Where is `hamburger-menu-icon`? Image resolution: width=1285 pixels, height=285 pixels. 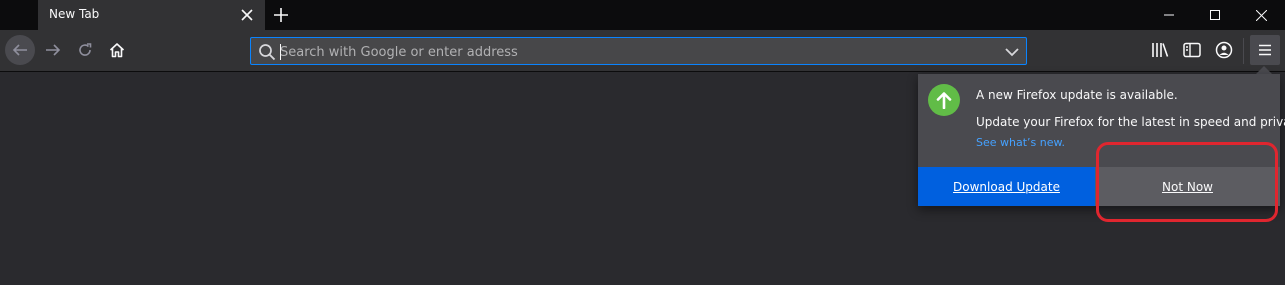
hamburger-menu-icon is located at coordinates (1265, 50).